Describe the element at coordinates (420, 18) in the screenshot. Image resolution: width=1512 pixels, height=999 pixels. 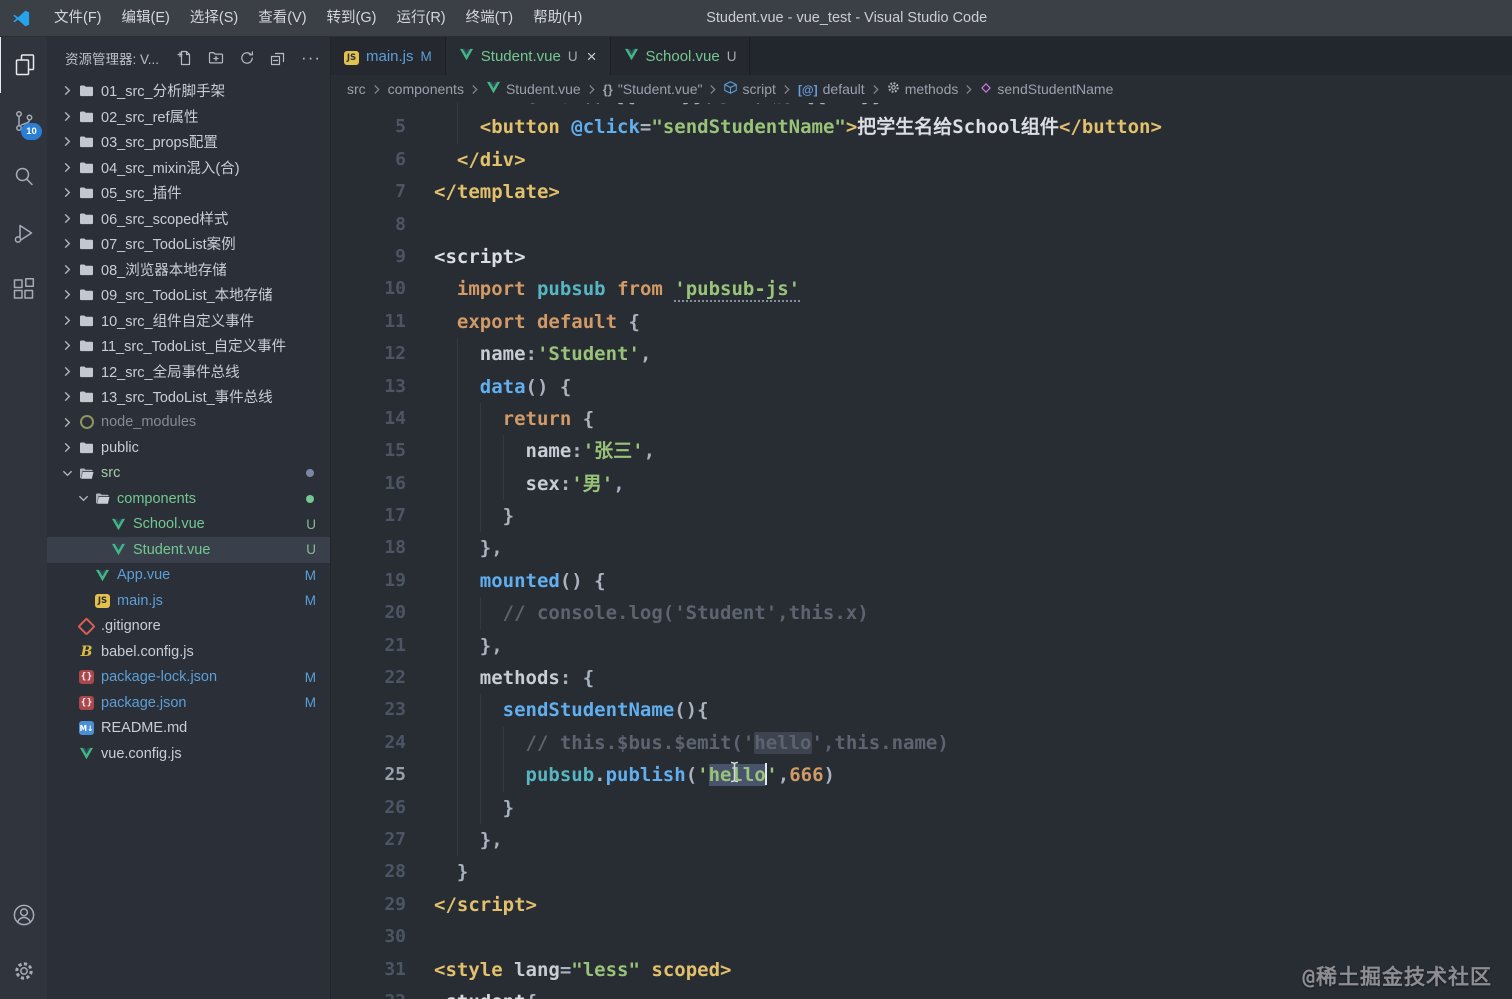
I see `menu-item: 运行(R)` at that location.